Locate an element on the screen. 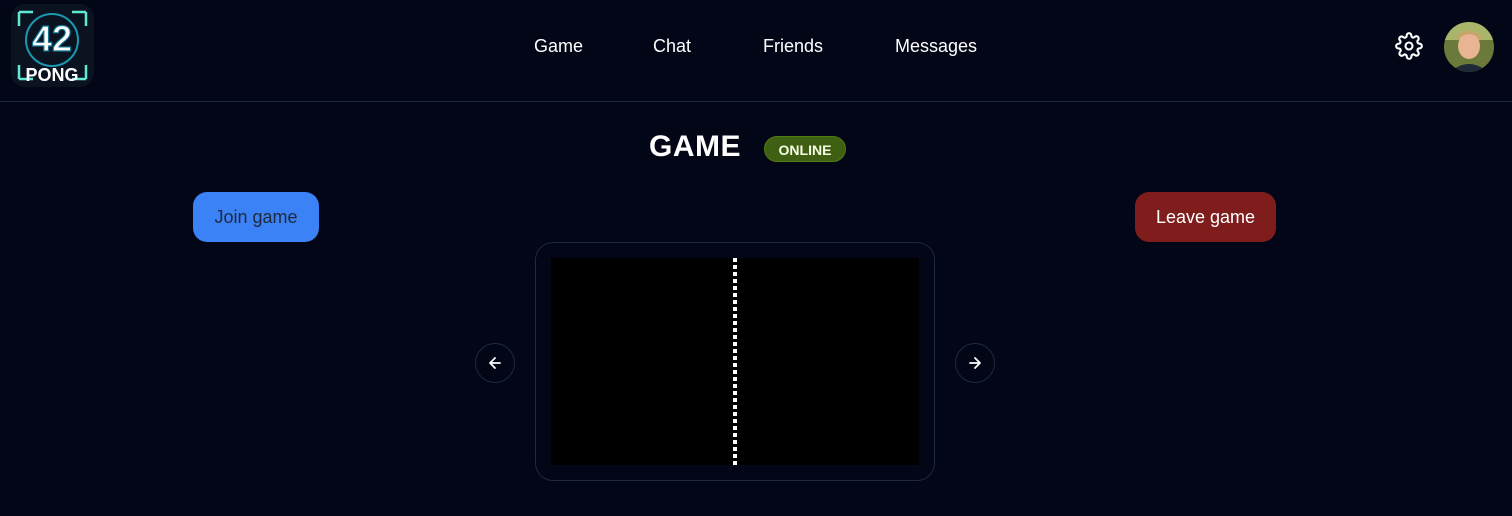  logo-text: PONG is located at coordinates (51, 75).